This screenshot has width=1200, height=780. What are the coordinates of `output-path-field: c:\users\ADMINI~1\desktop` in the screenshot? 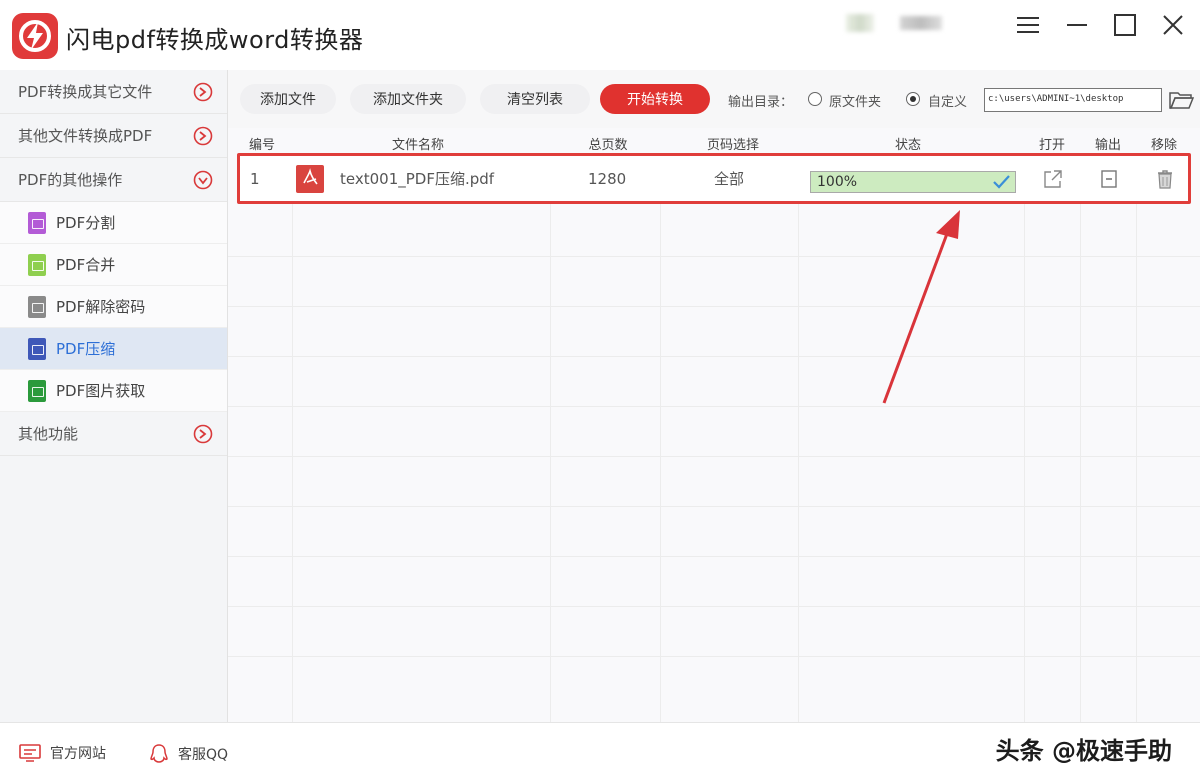 It's located at (1073, 100).